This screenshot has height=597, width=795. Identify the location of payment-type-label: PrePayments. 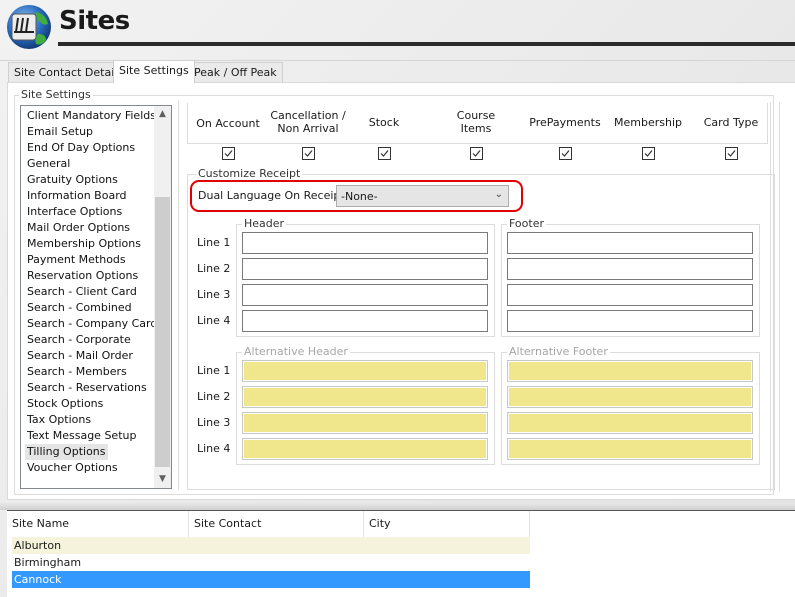
(564, 122).